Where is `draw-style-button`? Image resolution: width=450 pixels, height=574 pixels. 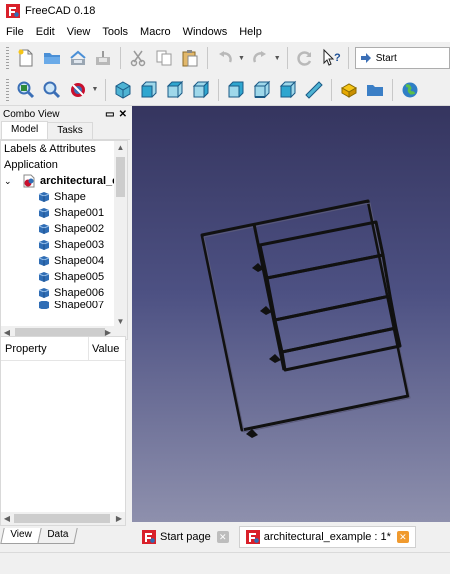 draw-style-button is located at coordinates (78, 90).